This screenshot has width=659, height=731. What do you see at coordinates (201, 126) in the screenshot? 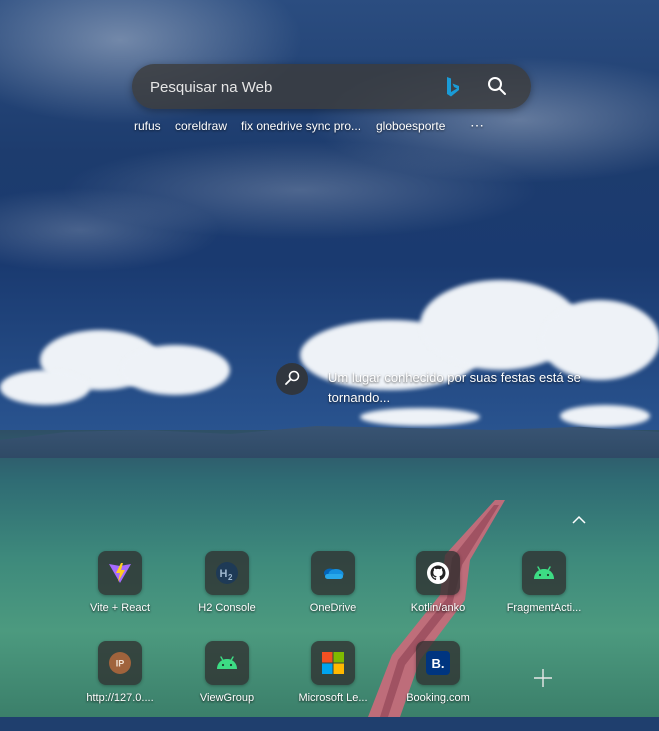
I see `trending-search-link: coreldraw` at bounding box center [201, 126].